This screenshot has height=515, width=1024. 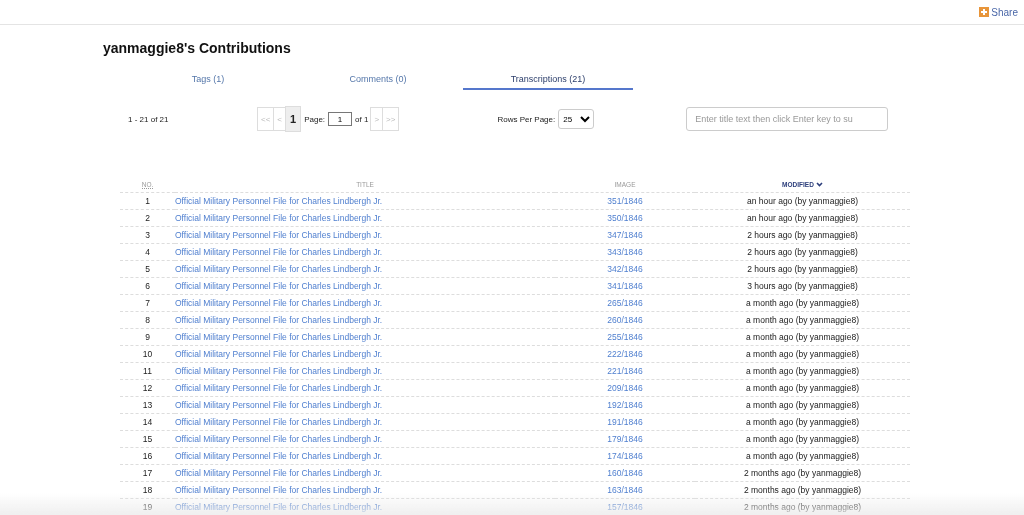 What do you see at coordinates (147, 201) in the screenshot?
I see `number-cell: 1` at bounding box center [147, 201].